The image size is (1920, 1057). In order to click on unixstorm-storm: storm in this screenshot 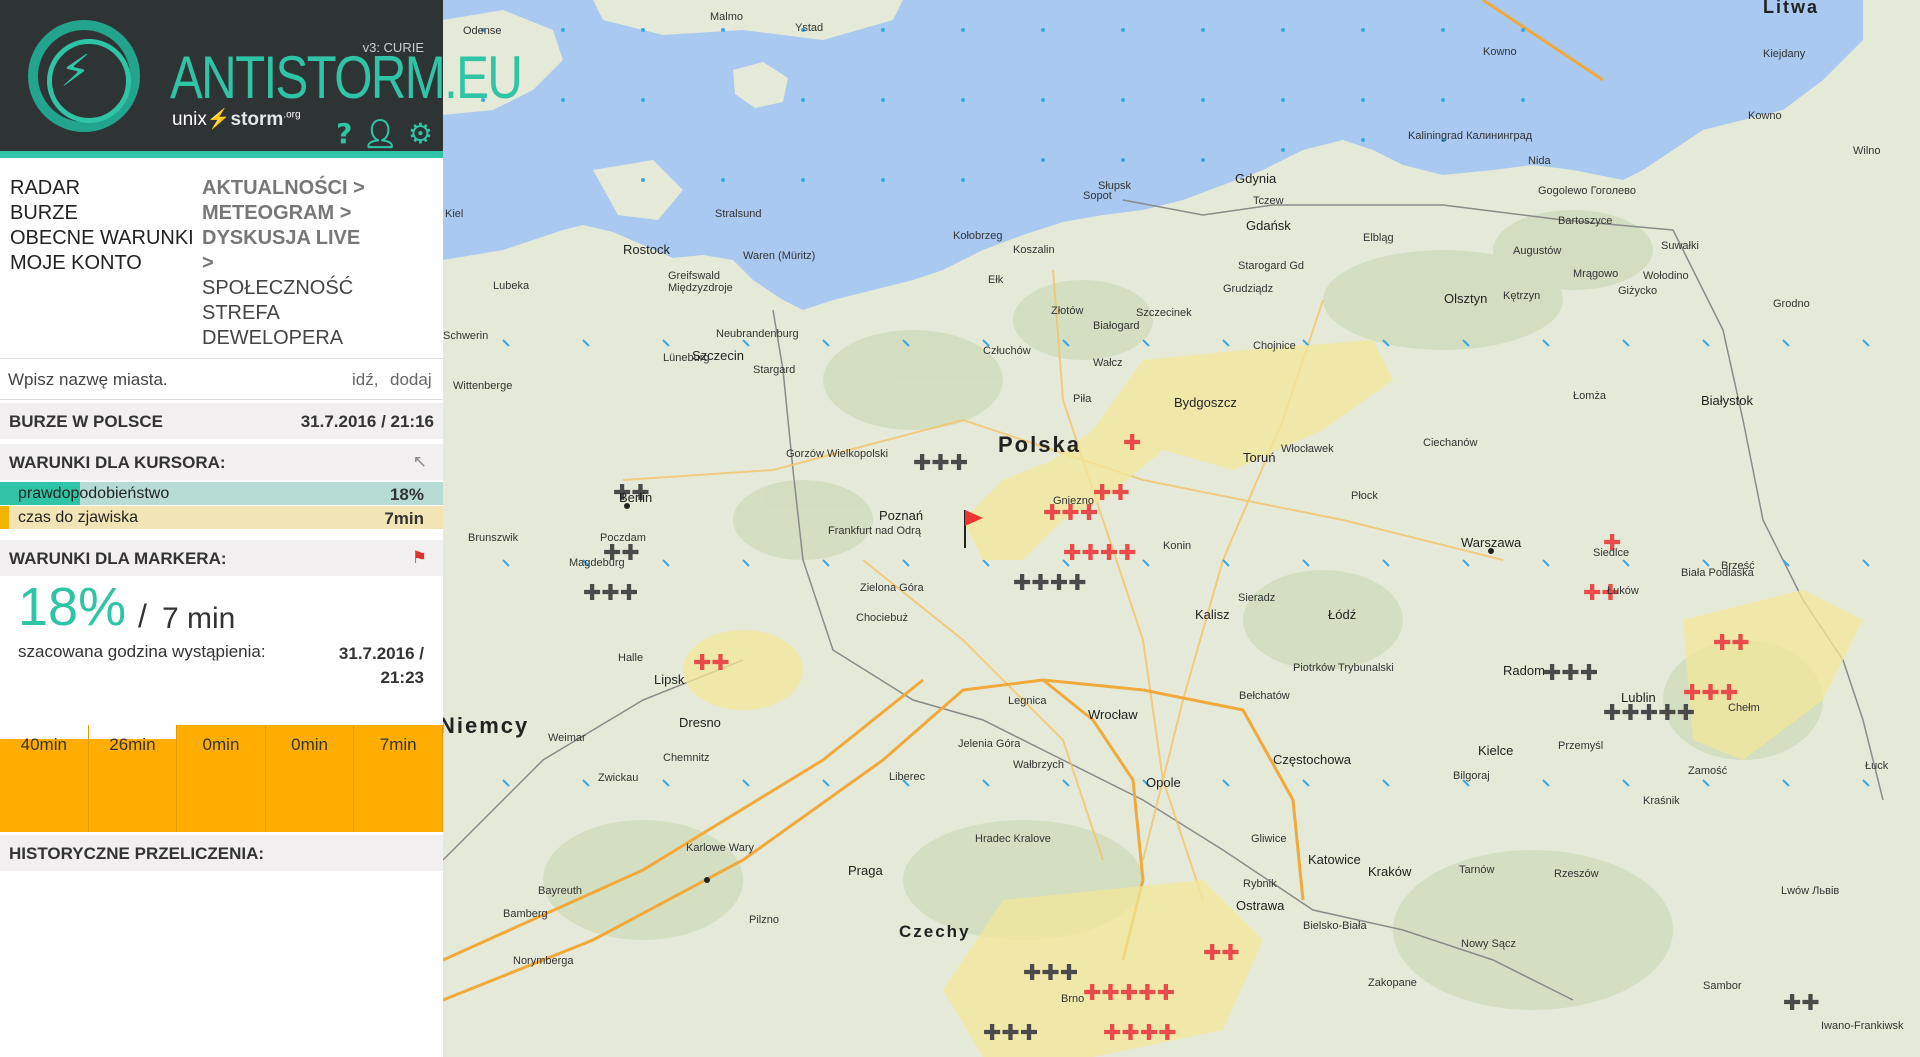, I will do `click(257, 119)`.